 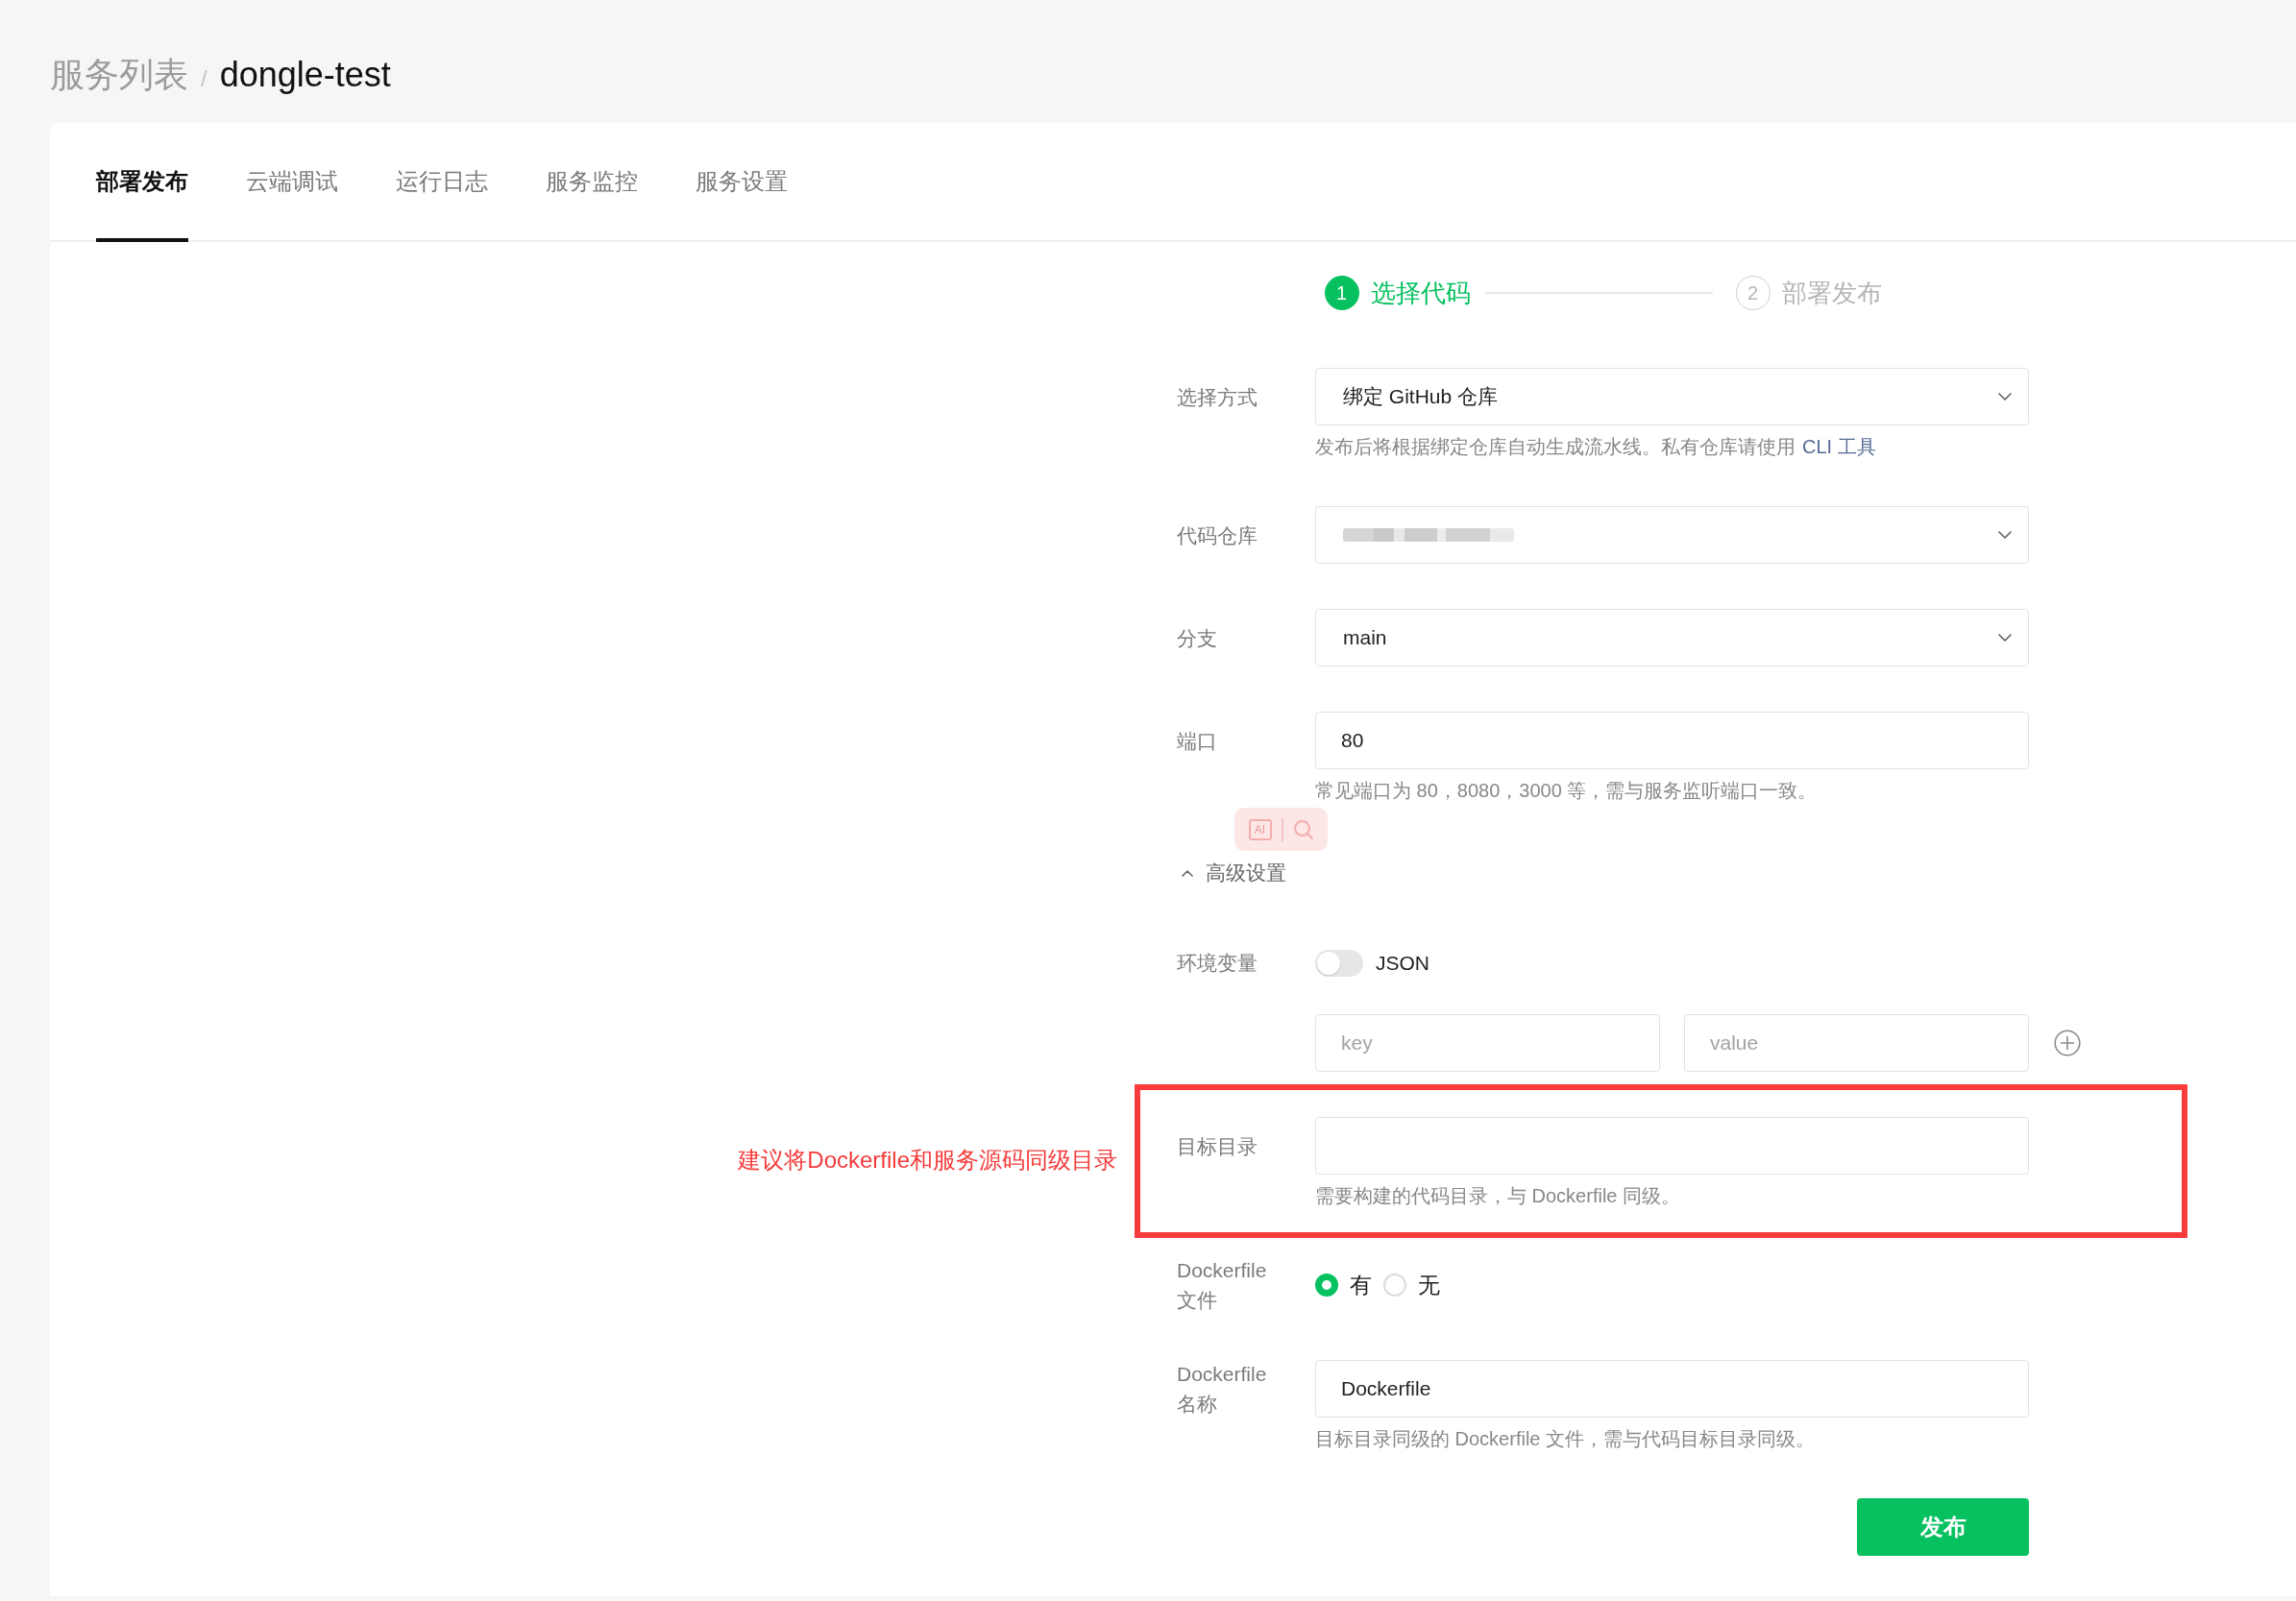 What do you see at coordinates (442, 182) in the screenshot?
I see `tab: 运行日志` at bounding box center [442, 182].